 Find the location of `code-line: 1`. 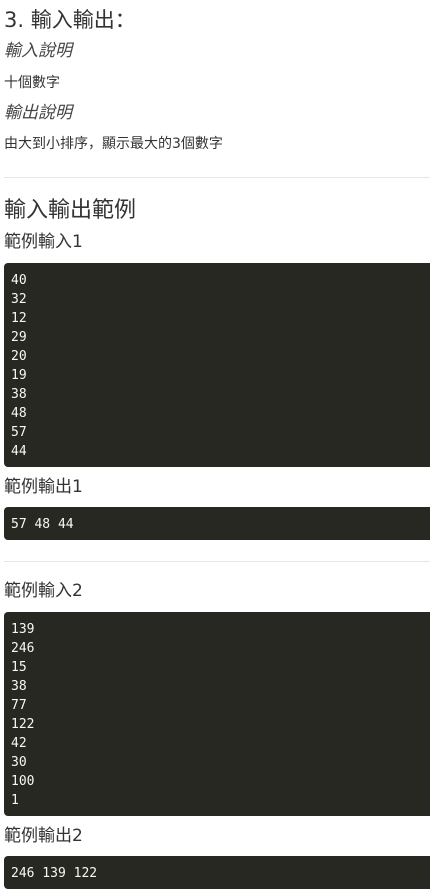

code-line: 1 is located at coordinates (15, 800).